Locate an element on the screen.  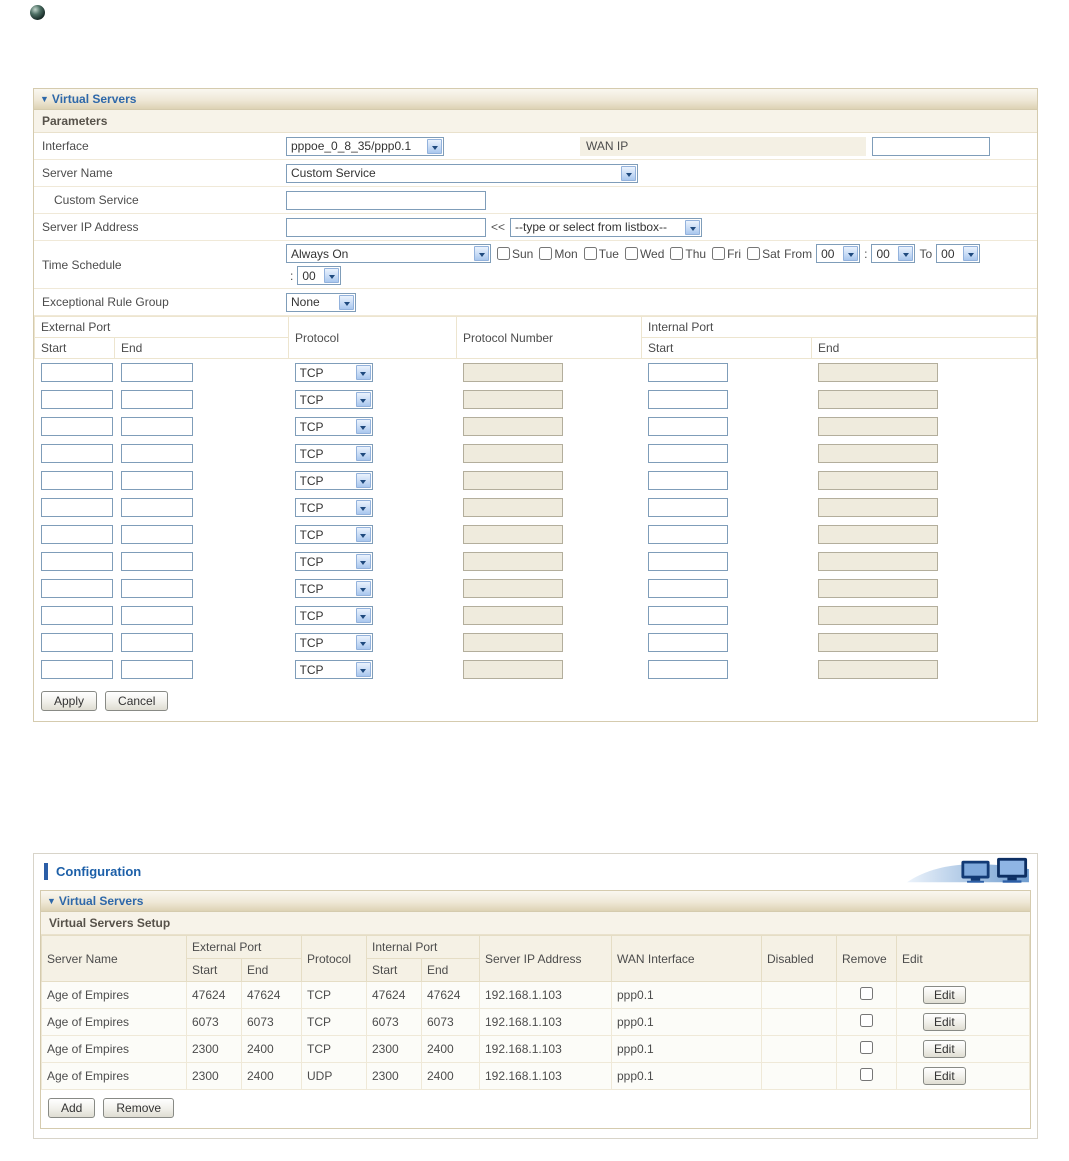
server-name-select: Custom Service is located at coordinates (462, 173).